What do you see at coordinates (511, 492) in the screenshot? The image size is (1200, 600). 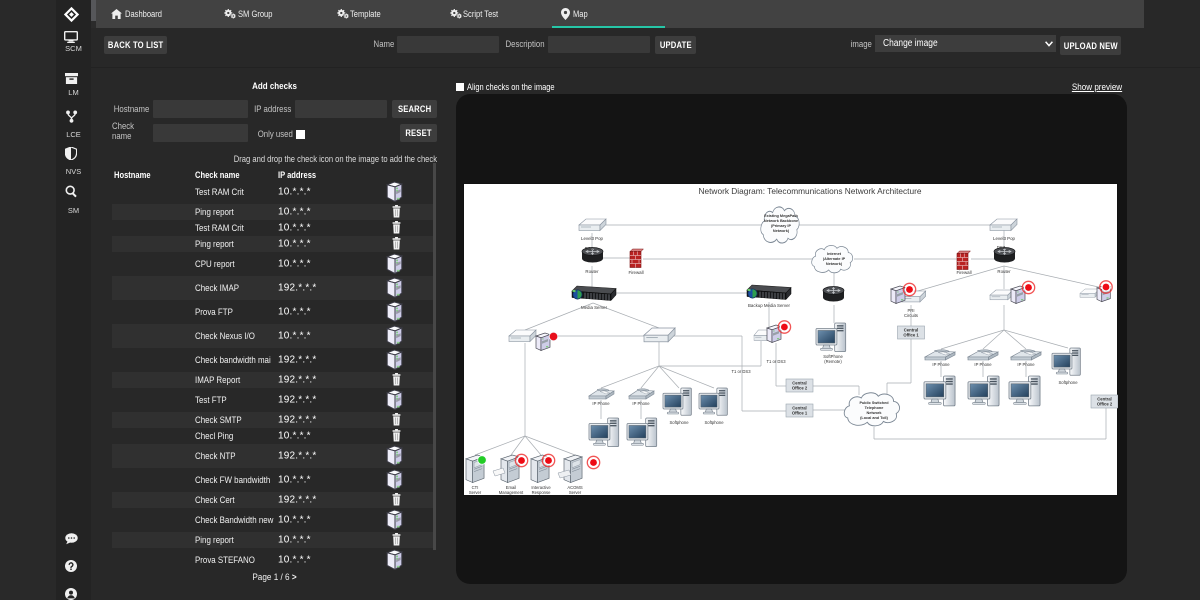 I see `svg-text: Management` at bounding box center [511, 492].